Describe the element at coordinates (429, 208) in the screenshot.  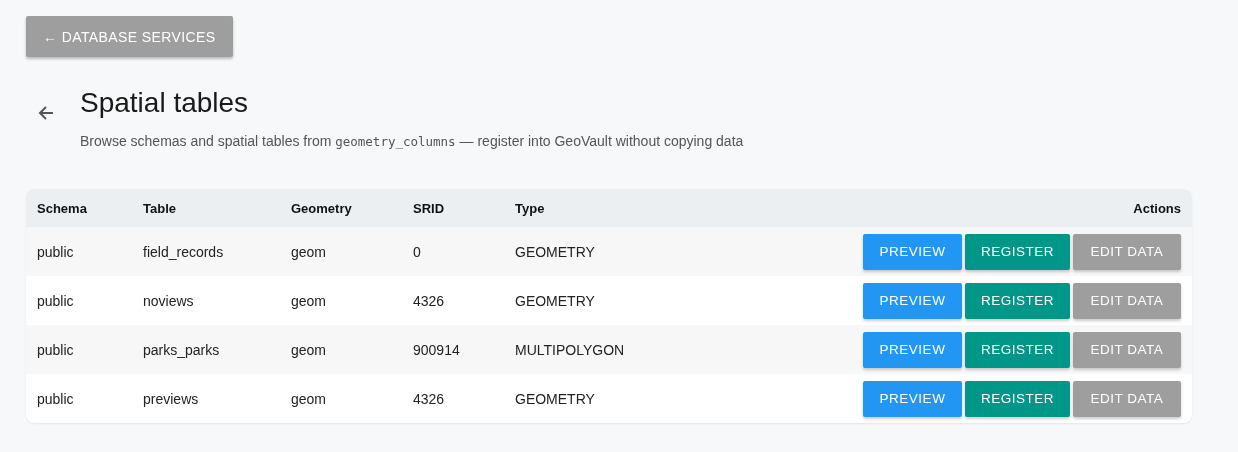
I see `column-header: SRID` at that location.